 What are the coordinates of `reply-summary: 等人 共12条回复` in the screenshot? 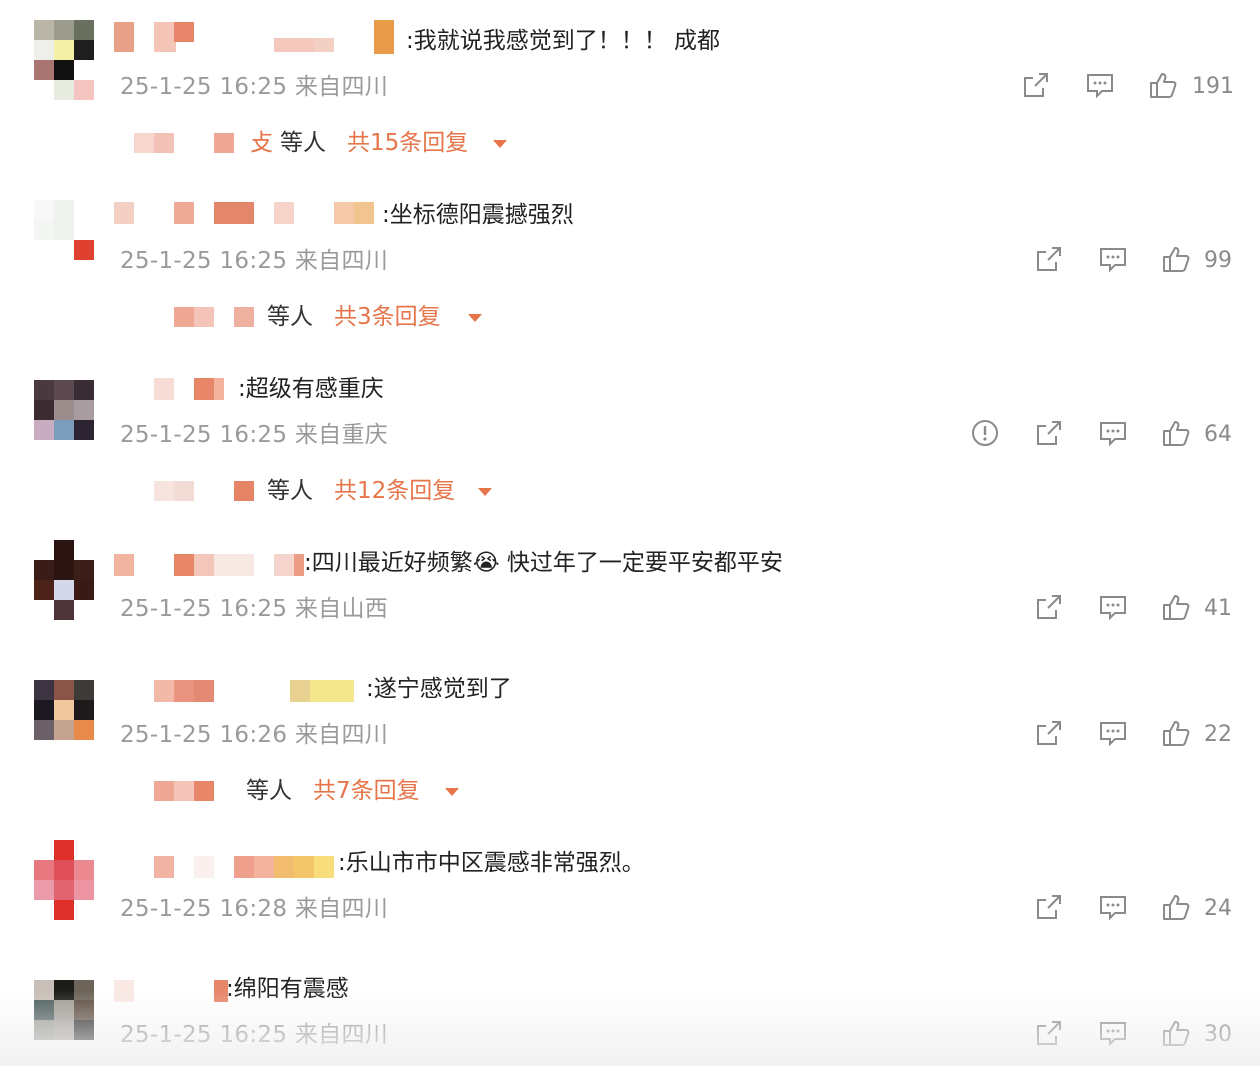 It's located at (310, 491).